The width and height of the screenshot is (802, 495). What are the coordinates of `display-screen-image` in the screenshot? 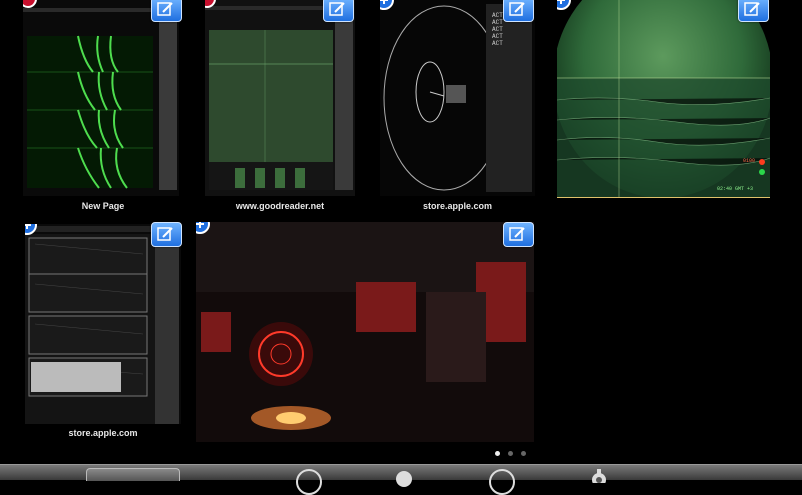 It's located at (280, 98).